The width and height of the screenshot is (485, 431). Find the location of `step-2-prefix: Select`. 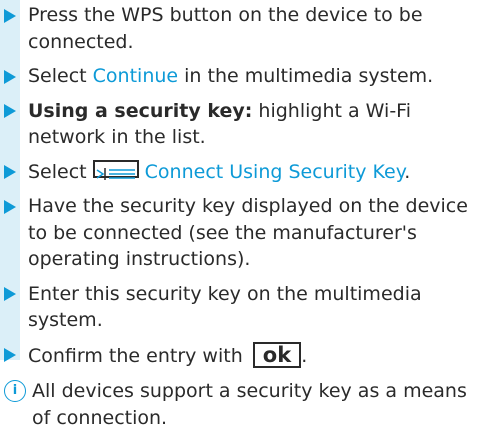

step-2-prefix: Select is located at coordinates (60, 76).